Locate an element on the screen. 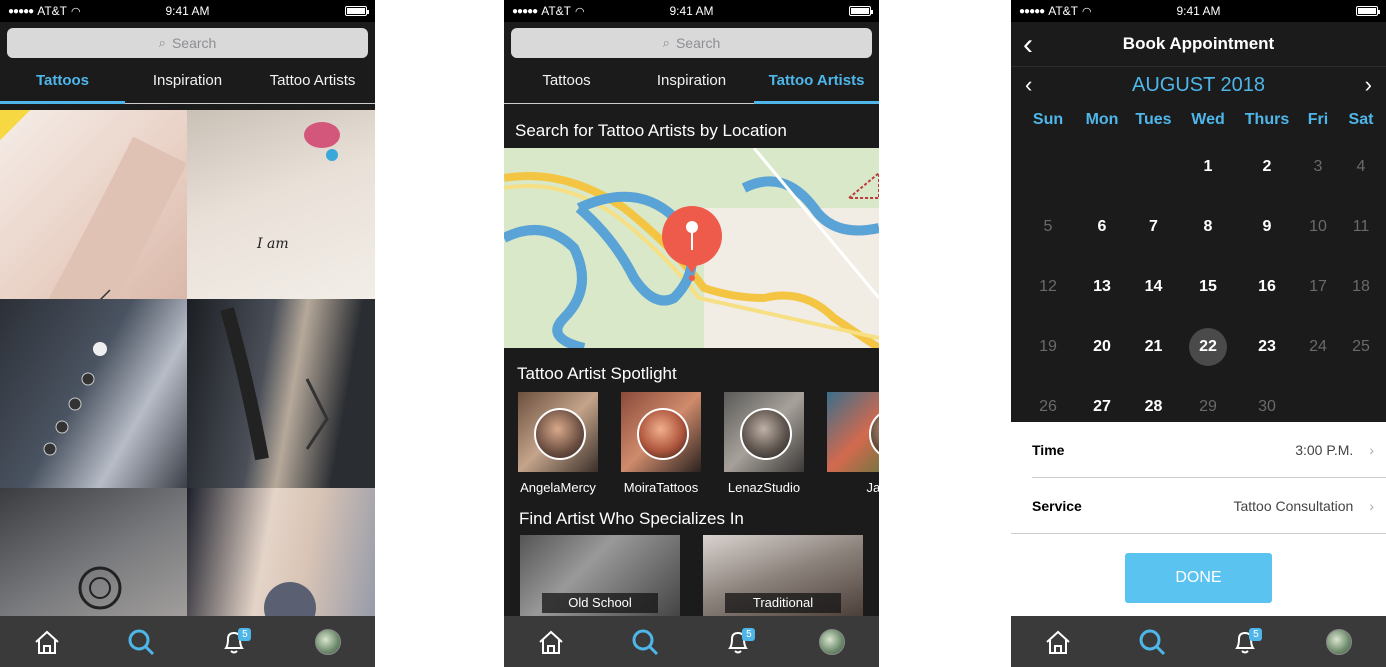  search-placeholder: Search is located at coordinates (698, 43).